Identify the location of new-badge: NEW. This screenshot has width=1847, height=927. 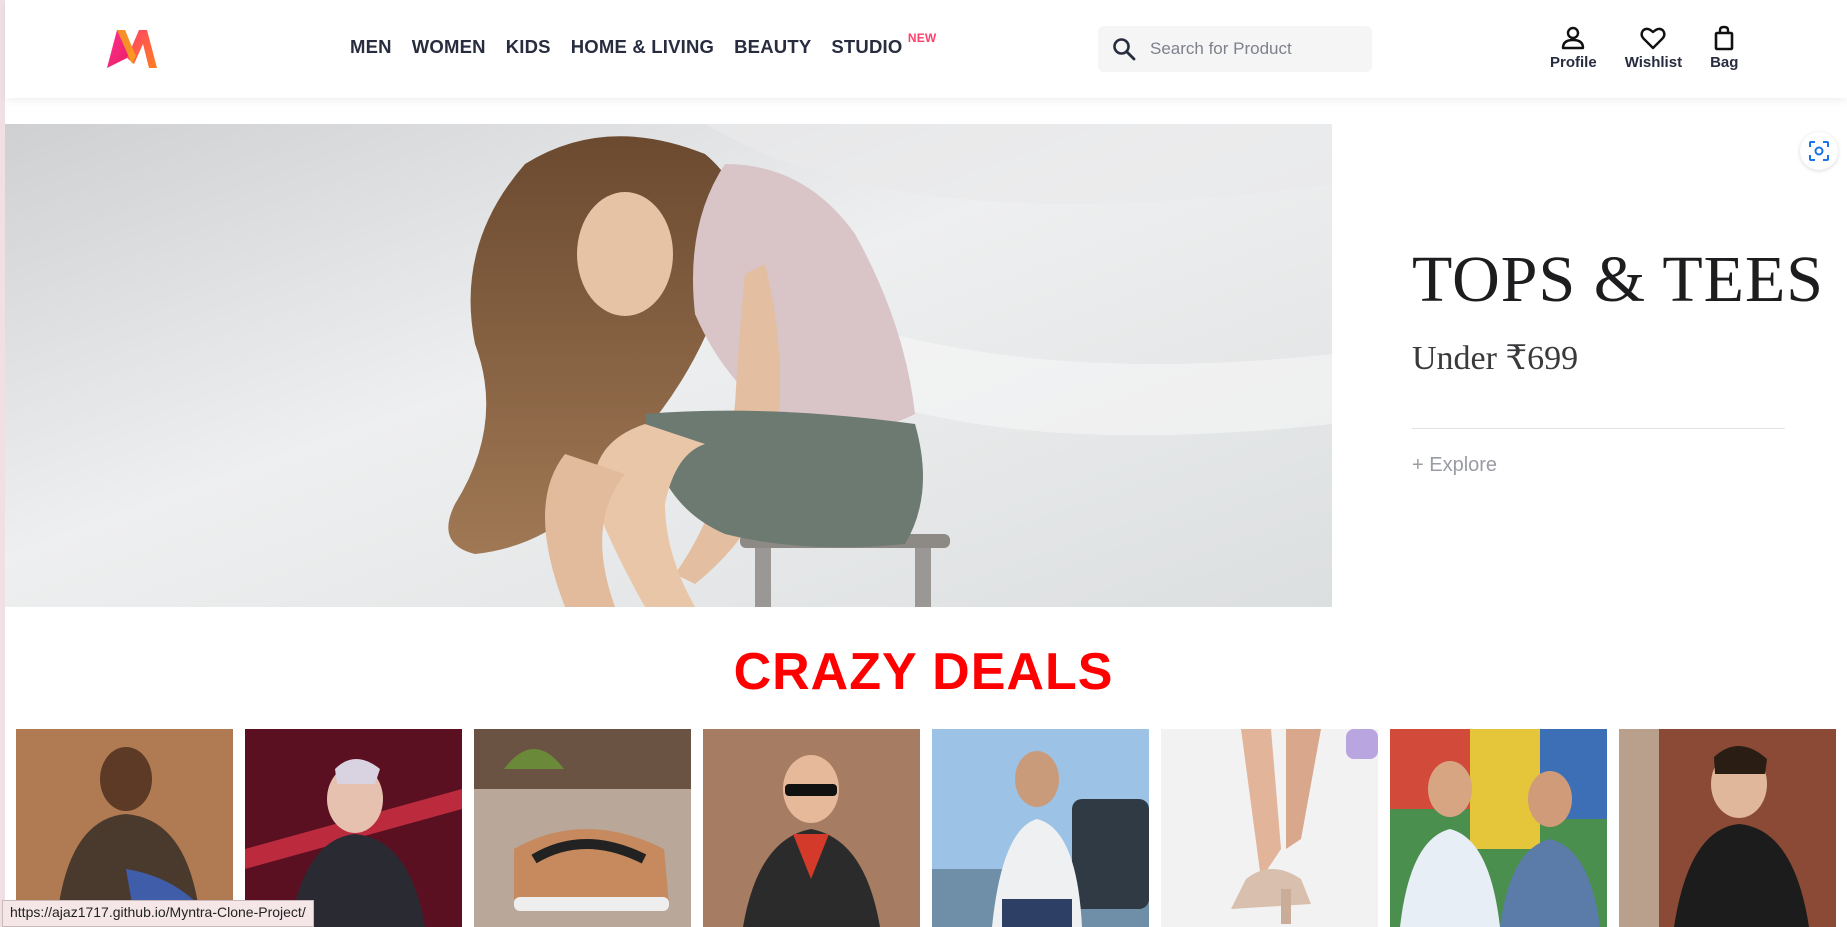
(922, 38).